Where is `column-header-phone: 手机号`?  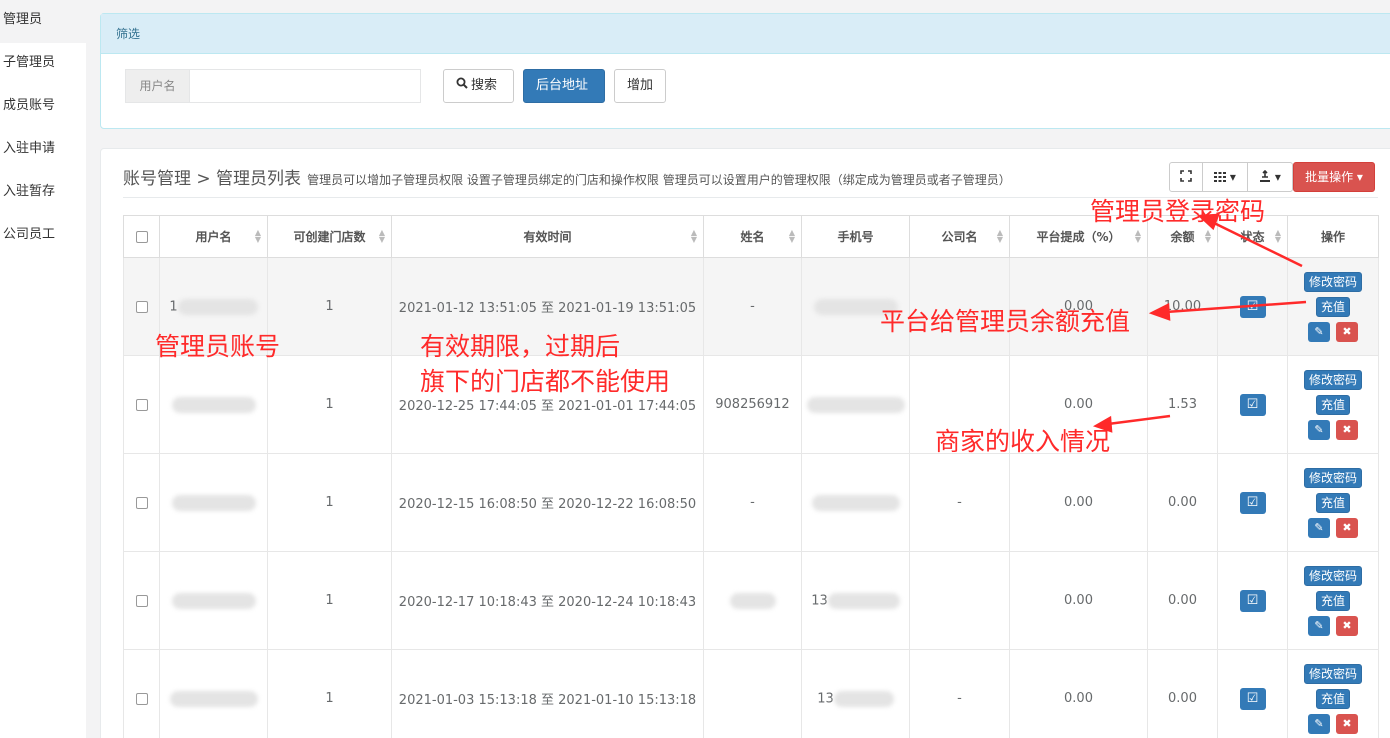 column-header-phone: 手机号 is located at coordinates (855, 236).